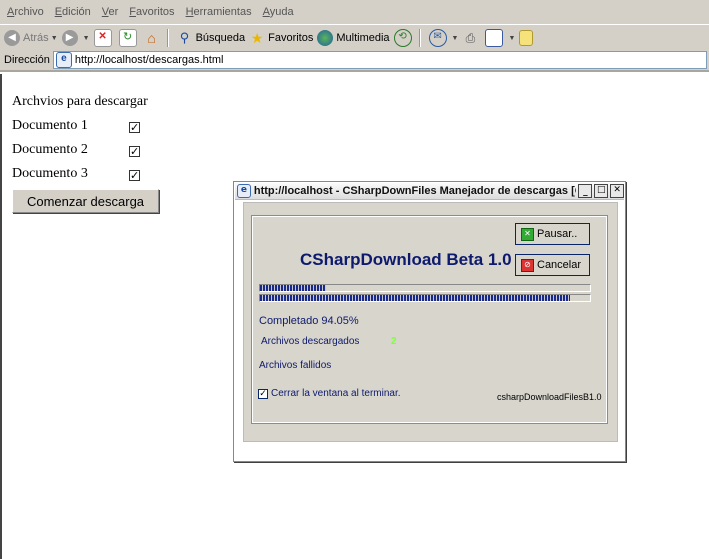 The width and height of the screenshot is (709, 559). Describe the element at coordinates (527, 265) in the screenshot. I see `cancel-icon: ⊘` at that location.